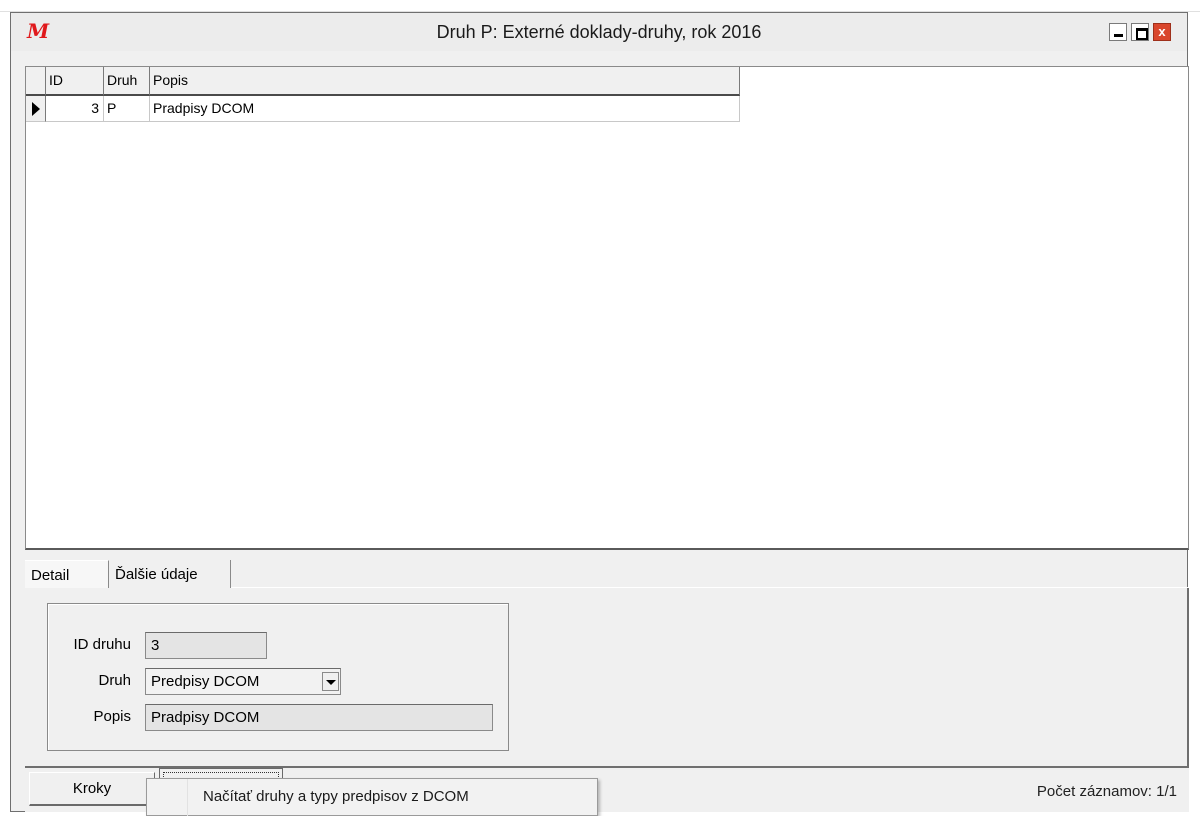 The image size is (1200, 816). Describe the element at coordinates (445, 81) in the screenshot. I see `column-header-popis: Popis` at that location.